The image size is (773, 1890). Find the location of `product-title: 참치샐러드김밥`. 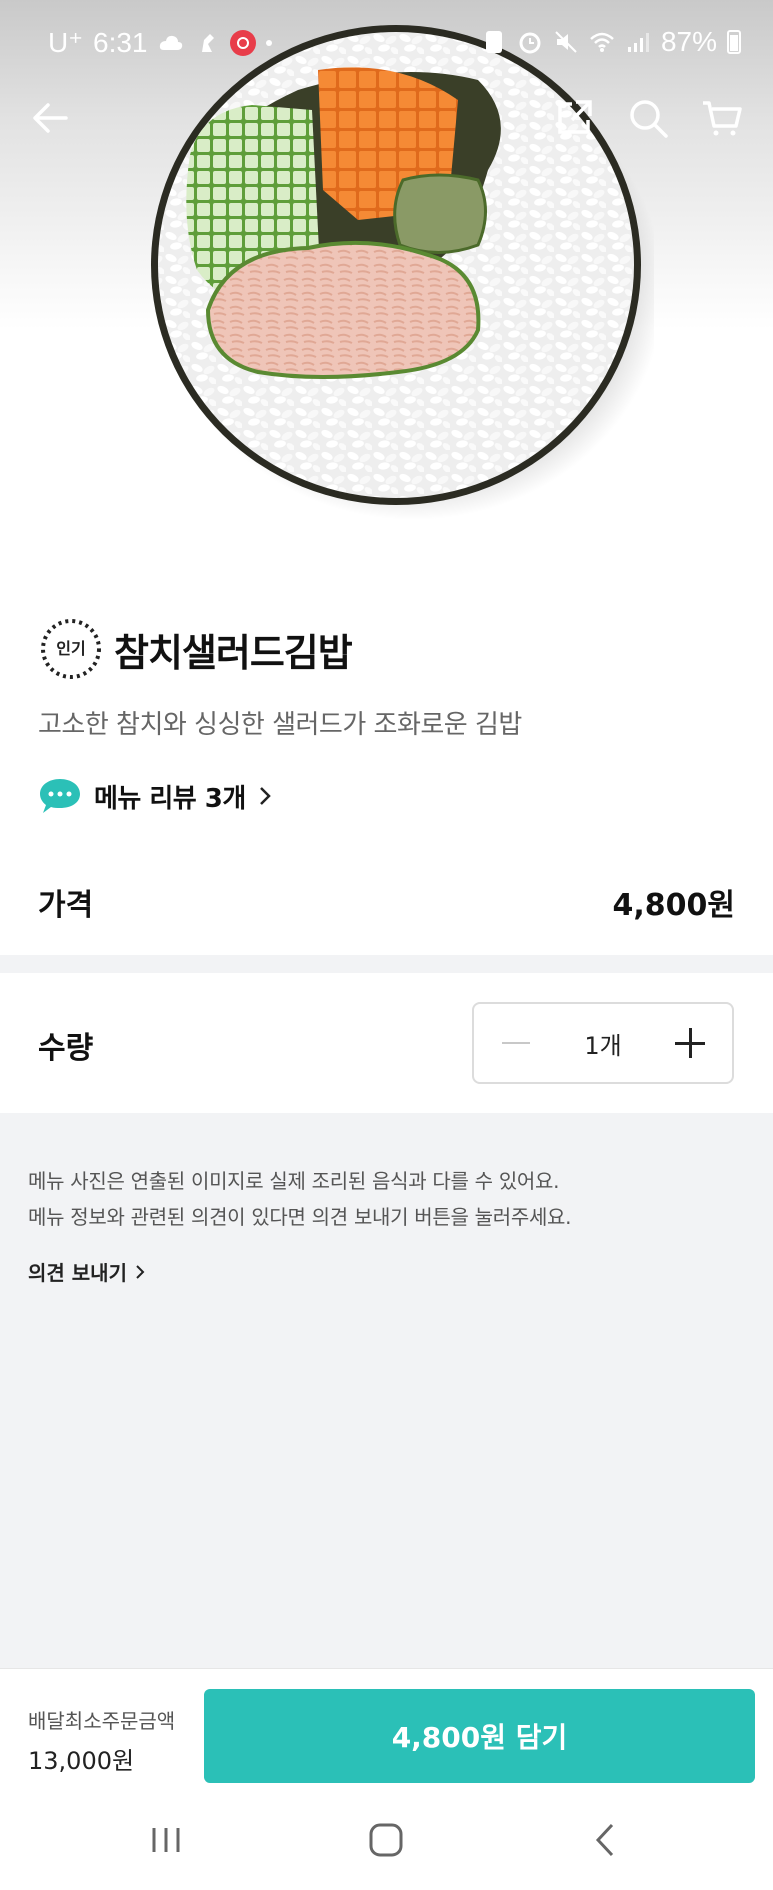

product-title: 참치샐러드김밥 is located at coordinates (233, 652).